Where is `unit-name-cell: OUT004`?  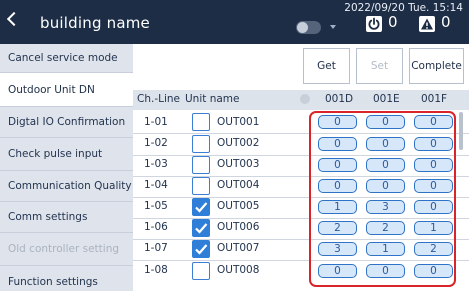
unit-name-cell: OUT004 is located at coordinates (238, 185).